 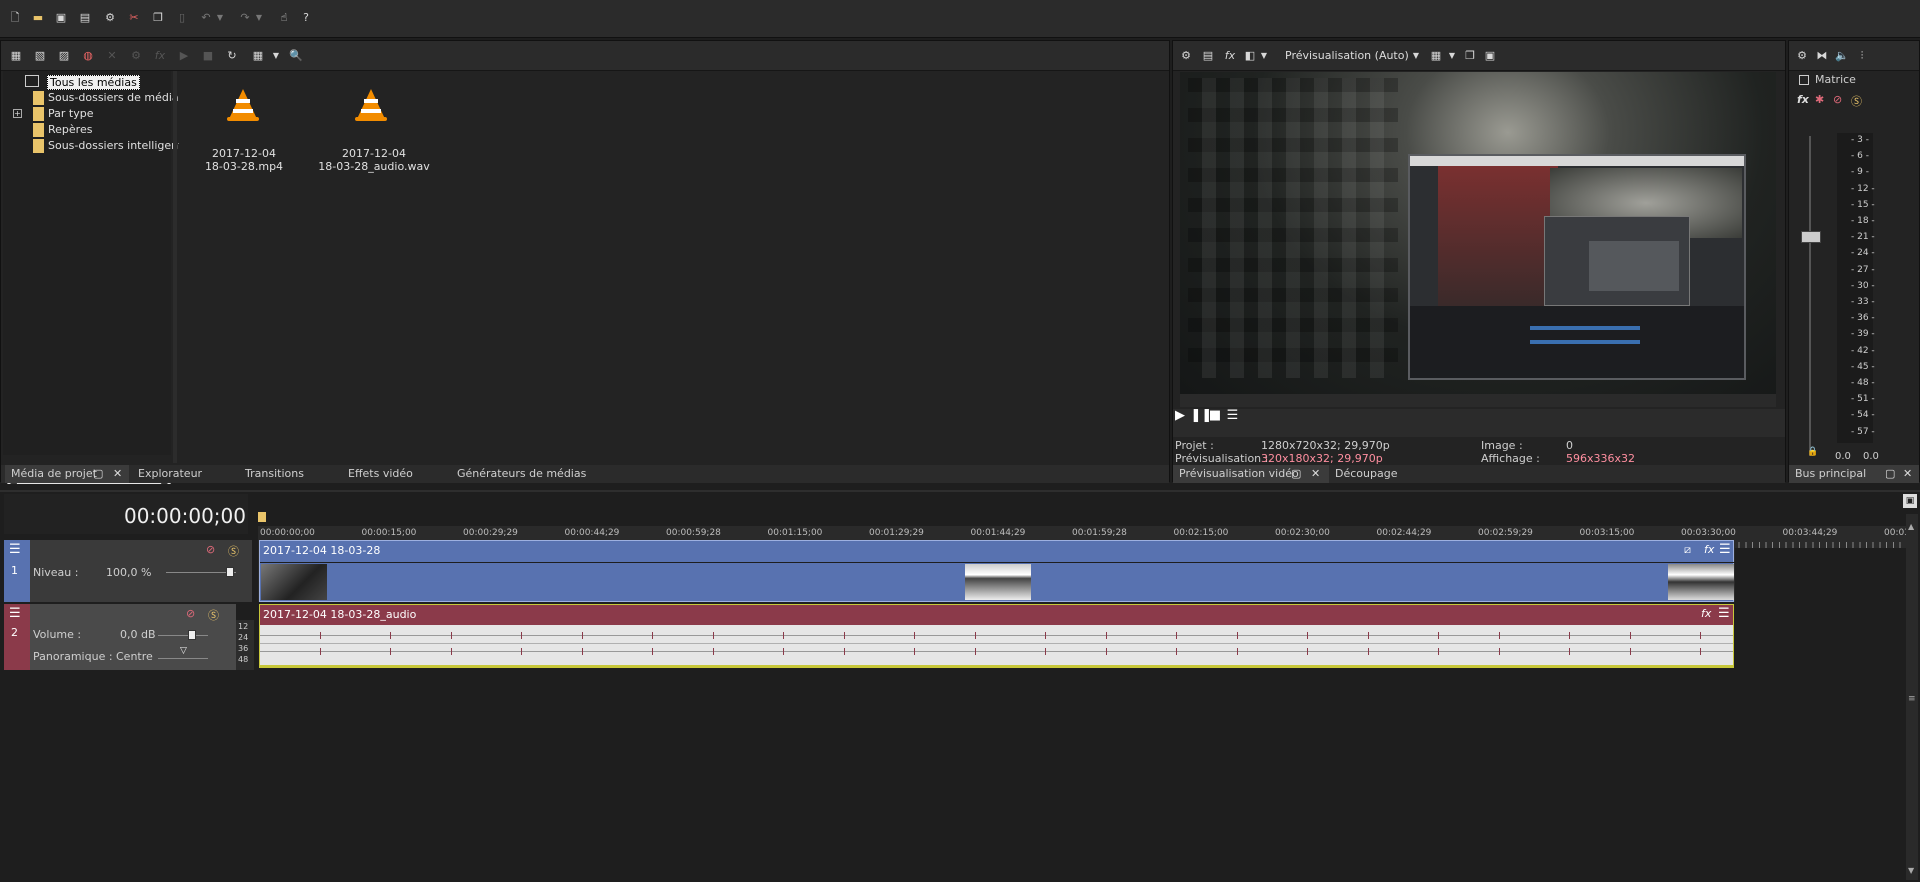 What do you see at coordinates (271, 474) in the screenshot?
I see `tab-transitions: Transitions` at bounding box center [271, 474].